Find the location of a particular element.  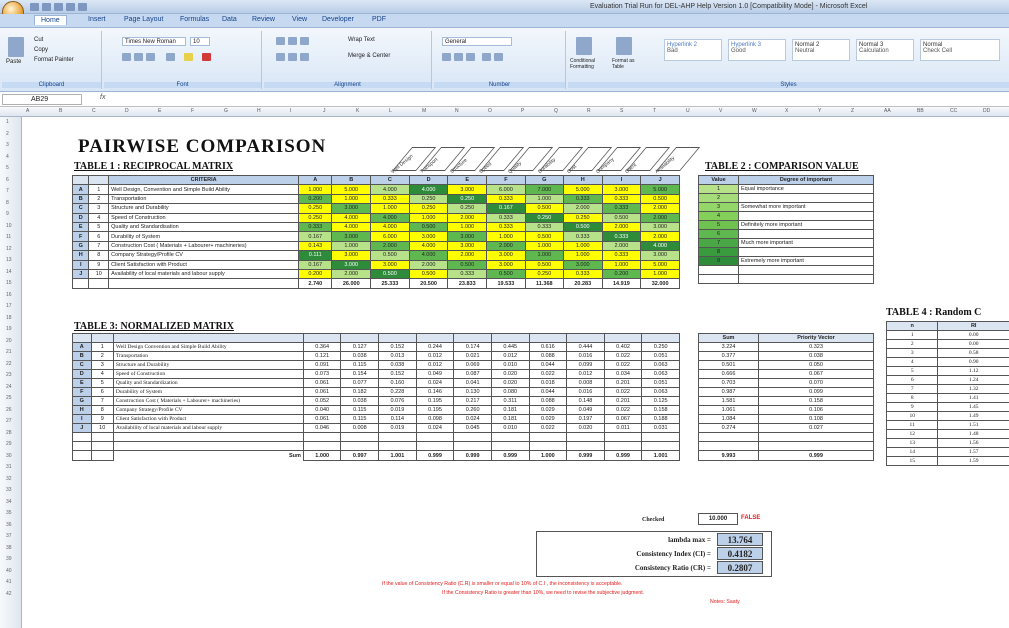

normalized-cell: 0.038 is located at coordinates (397, 365).